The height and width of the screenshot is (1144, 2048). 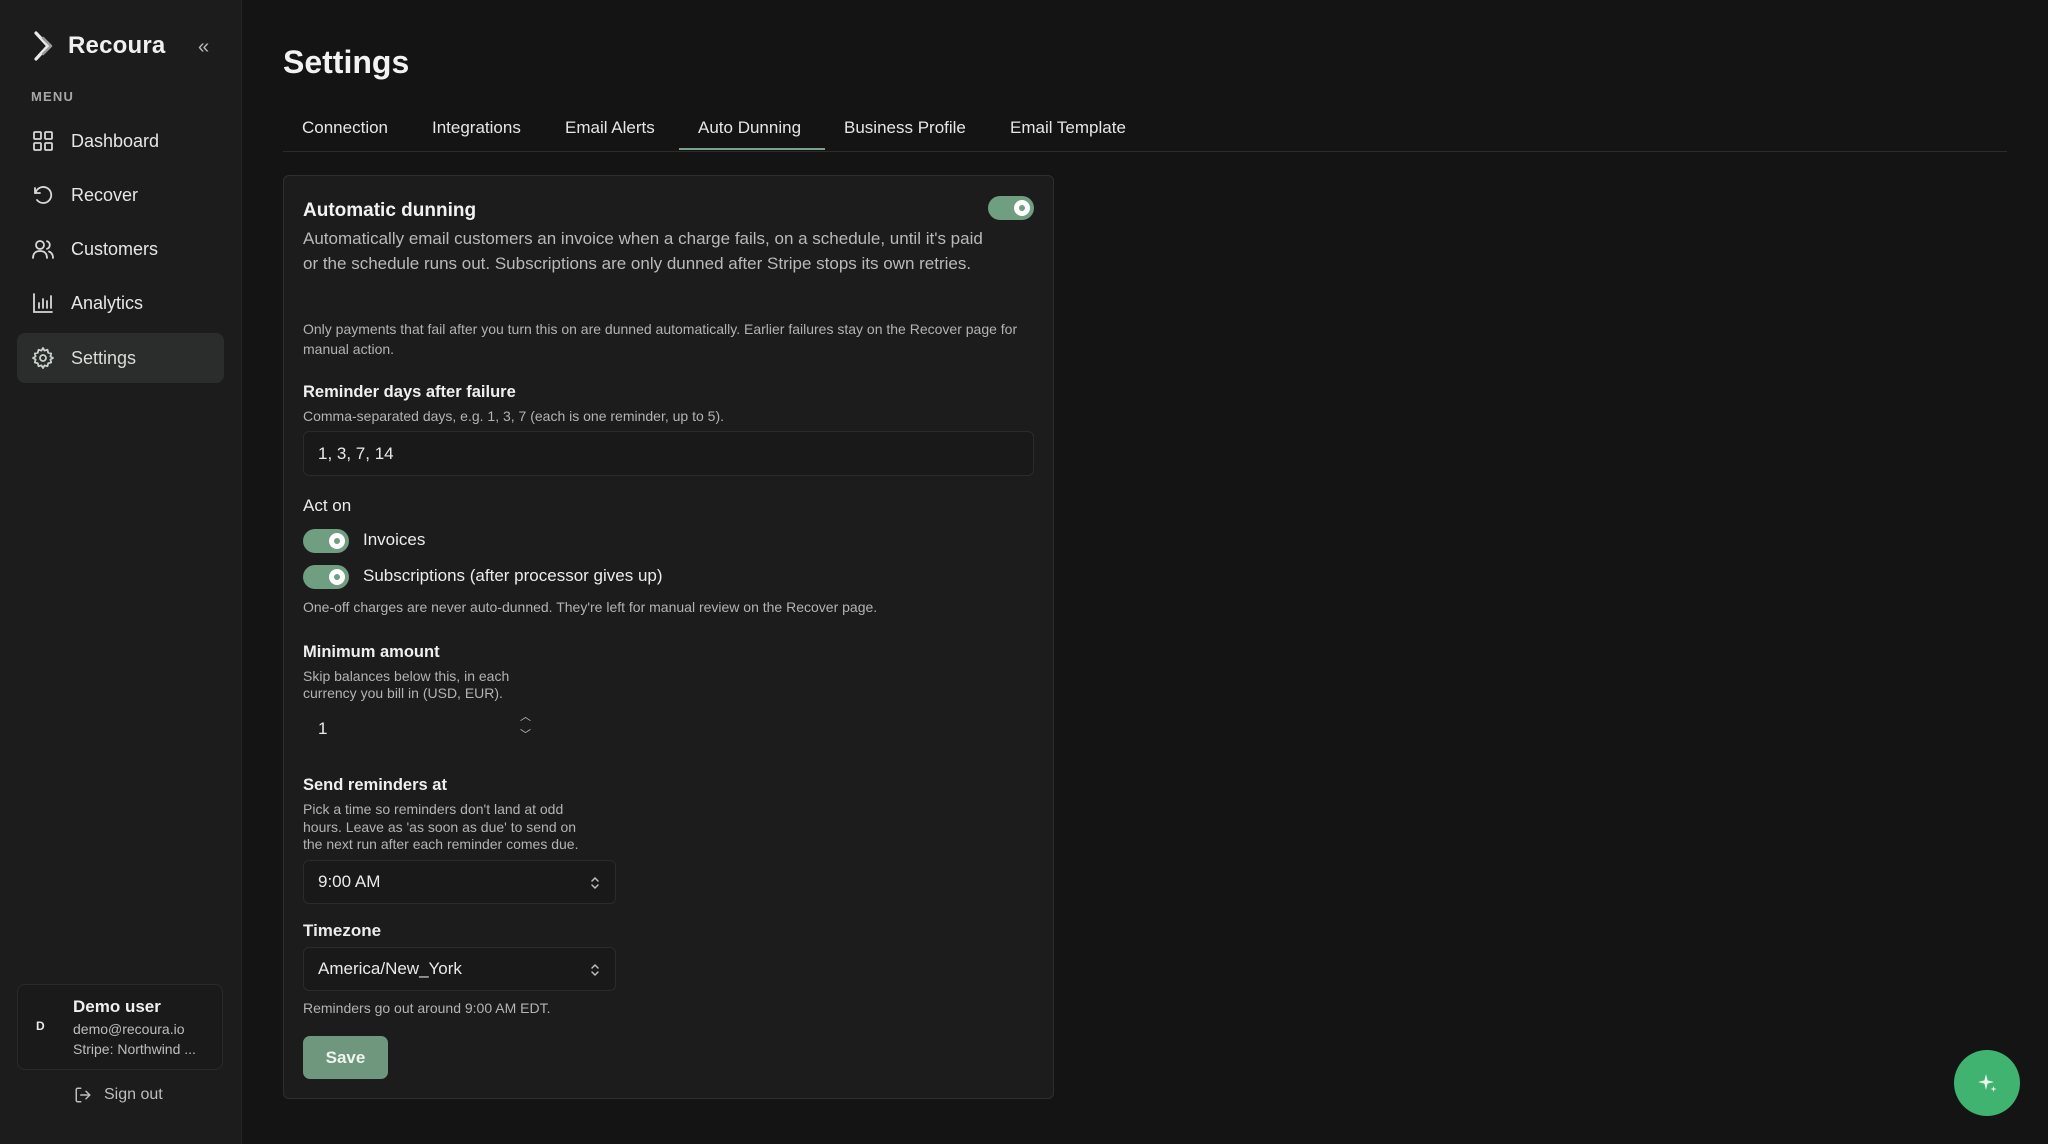 I want to click on automatic-dunning-toggle, so click(x=1011, y=208).